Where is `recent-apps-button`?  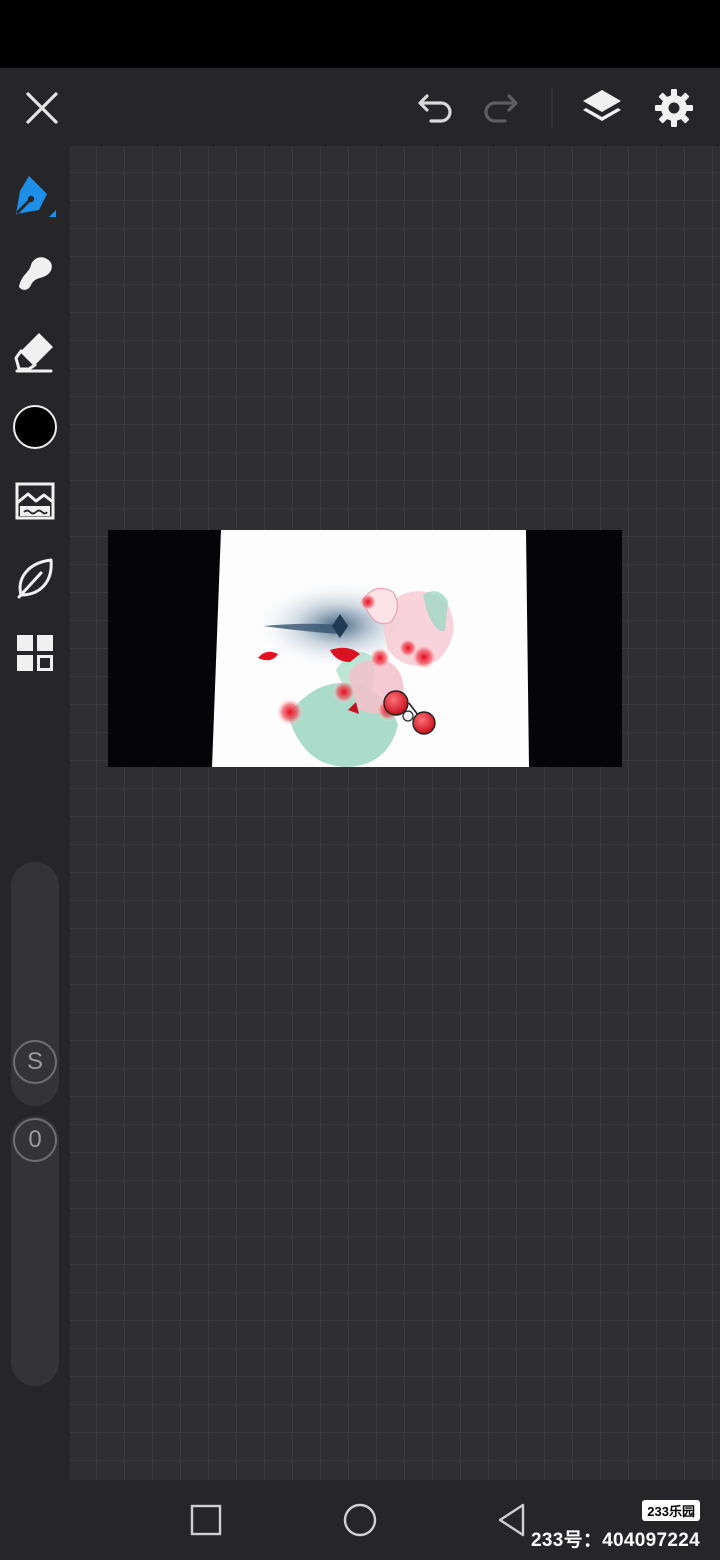 recent-apps-button is located at coordinates (206, 1520).